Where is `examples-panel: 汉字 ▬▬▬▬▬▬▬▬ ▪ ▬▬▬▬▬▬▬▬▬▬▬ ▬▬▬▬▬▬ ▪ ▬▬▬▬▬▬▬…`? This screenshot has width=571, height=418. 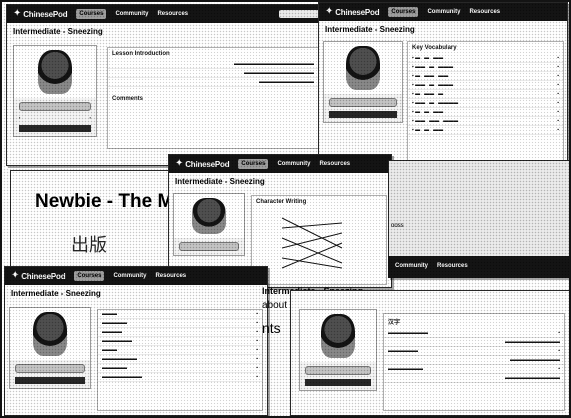
examples-panel: 汉字 ▬▬▬▬▬▬▬▬ ▪ ▬▬▬▬▬▬▬▬▬▬▬ ▬▬▬▬▬▬ ▪ ▬▬▬▬▬▬▬… is located at coordinates (474, 362).